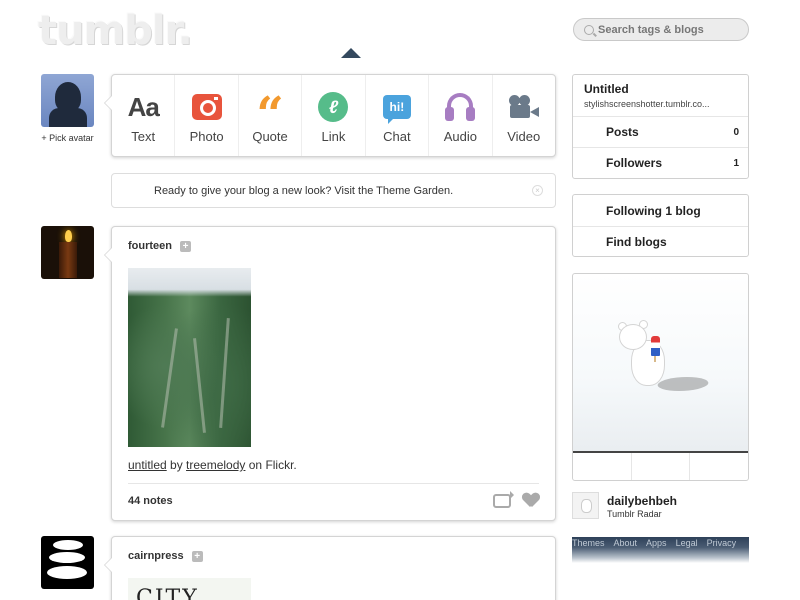  What do you see at coordinates (655, 346) in the screenshot?
I see `popsicle` at bounding box center [655, 346].